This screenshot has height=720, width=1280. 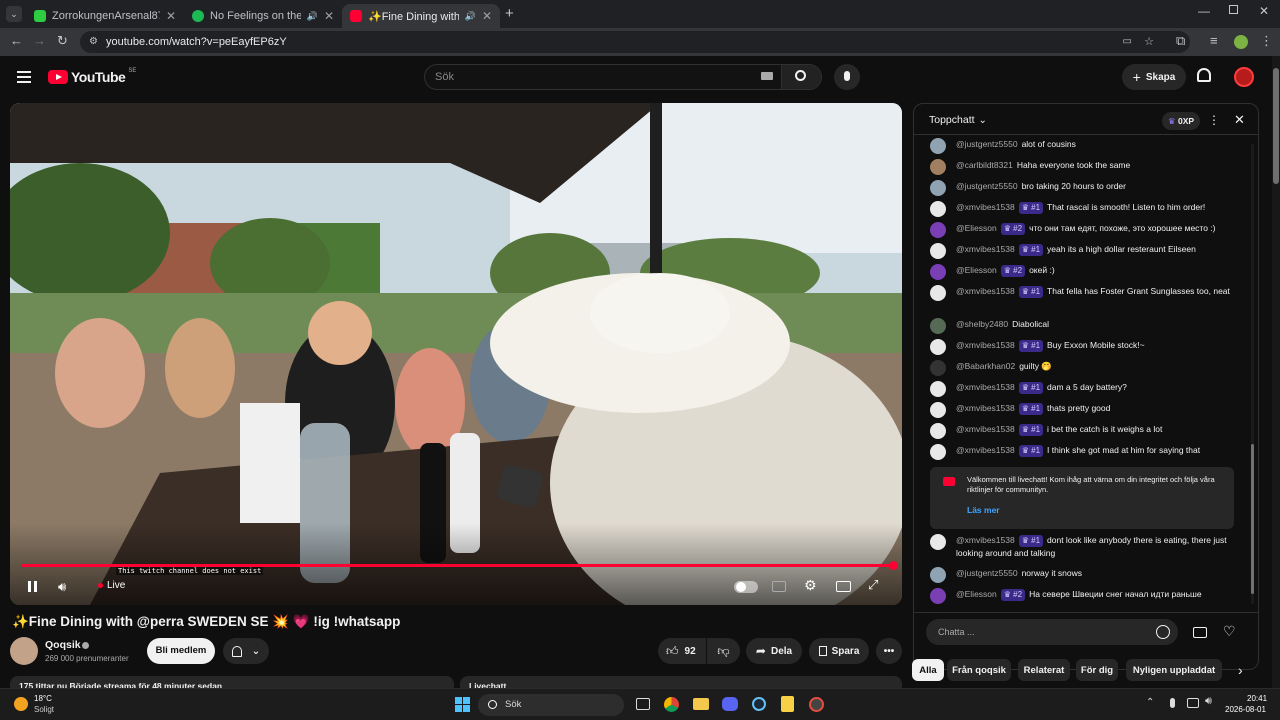 What do you see at coordinates (979, 670) in the screenshot?
I see `filter-chip: Från qoqsik` at bounding box center [979, 670].